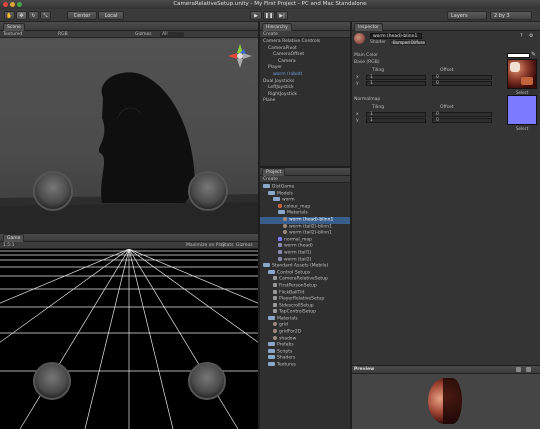 The width and height of the screenshot is (540, 429). I want to click on maximize-on-play-toggle: Maximize on Play, so click(205, 245).